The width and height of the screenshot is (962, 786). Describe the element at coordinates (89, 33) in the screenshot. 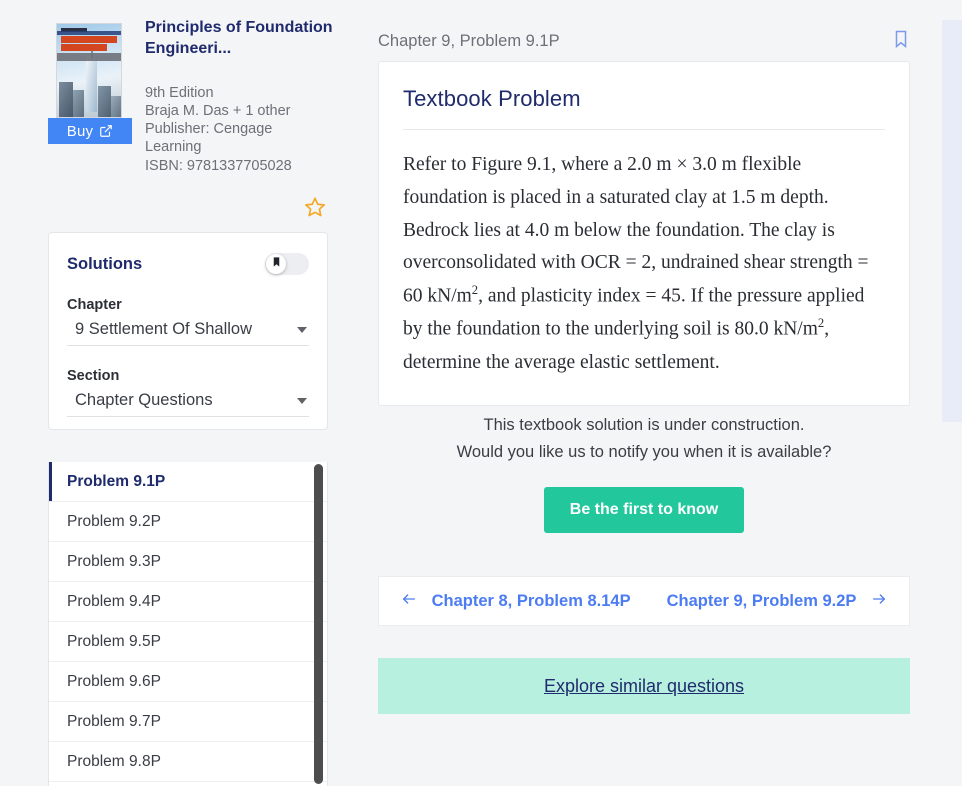

I see `cover-top-band` at that location.